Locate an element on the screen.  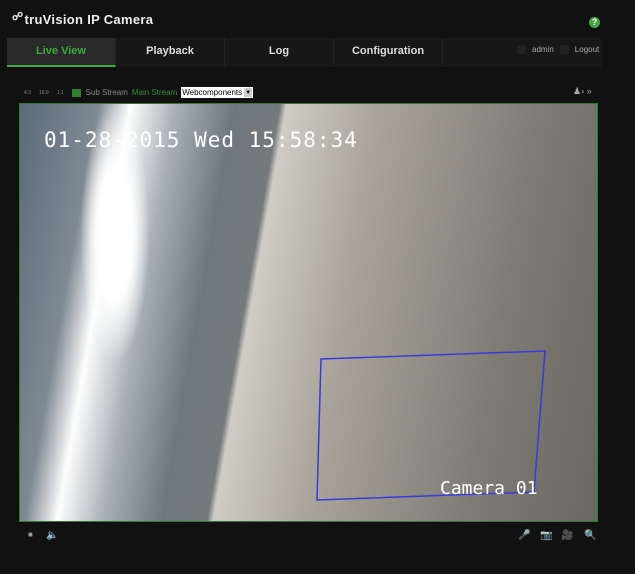
ratio-4-3-button: 4:3 is located at coordinates (27, 93).